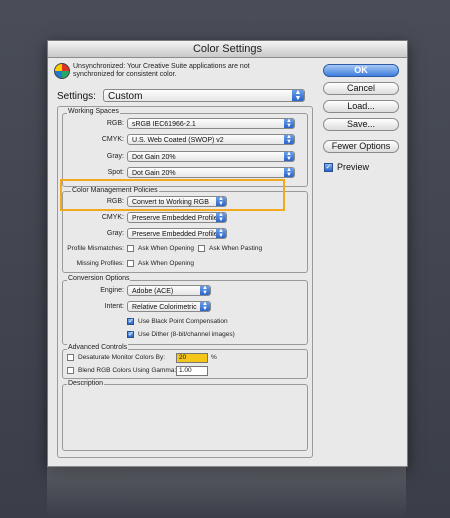 The height and width of the screenshot is (518, 450). Describe the element at coordinates (328, 167) in the screenshot. I see `preview-checkbox: ✓` at that location.